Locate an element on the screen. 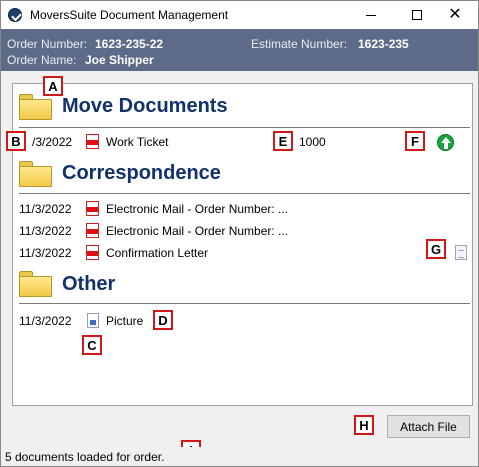 This screenshot has height=467, width=479. correspondence-folder-icon is located at coordinates (35, 174).